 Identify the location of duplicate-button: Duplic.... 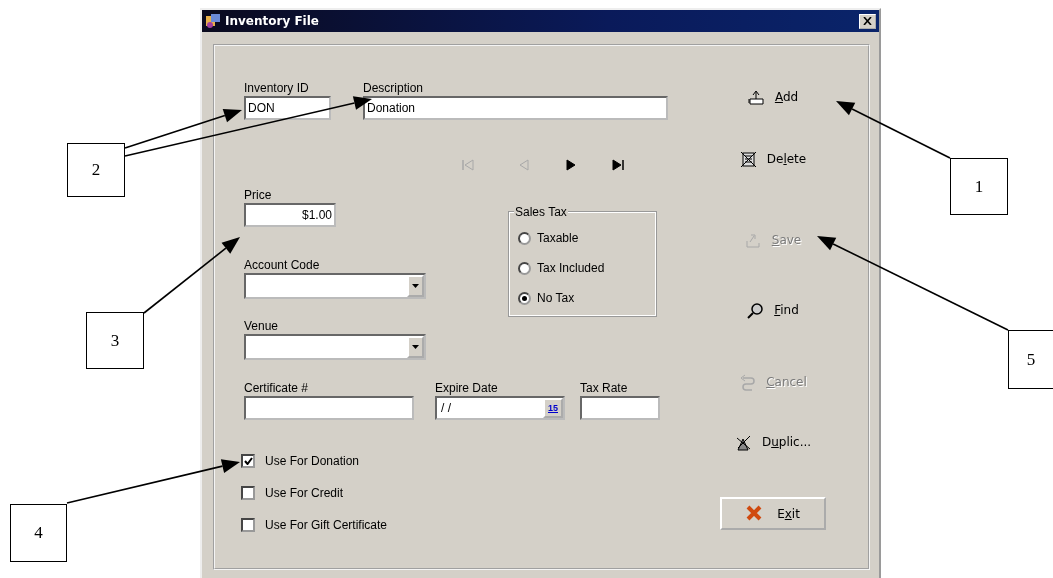
(773, 442).